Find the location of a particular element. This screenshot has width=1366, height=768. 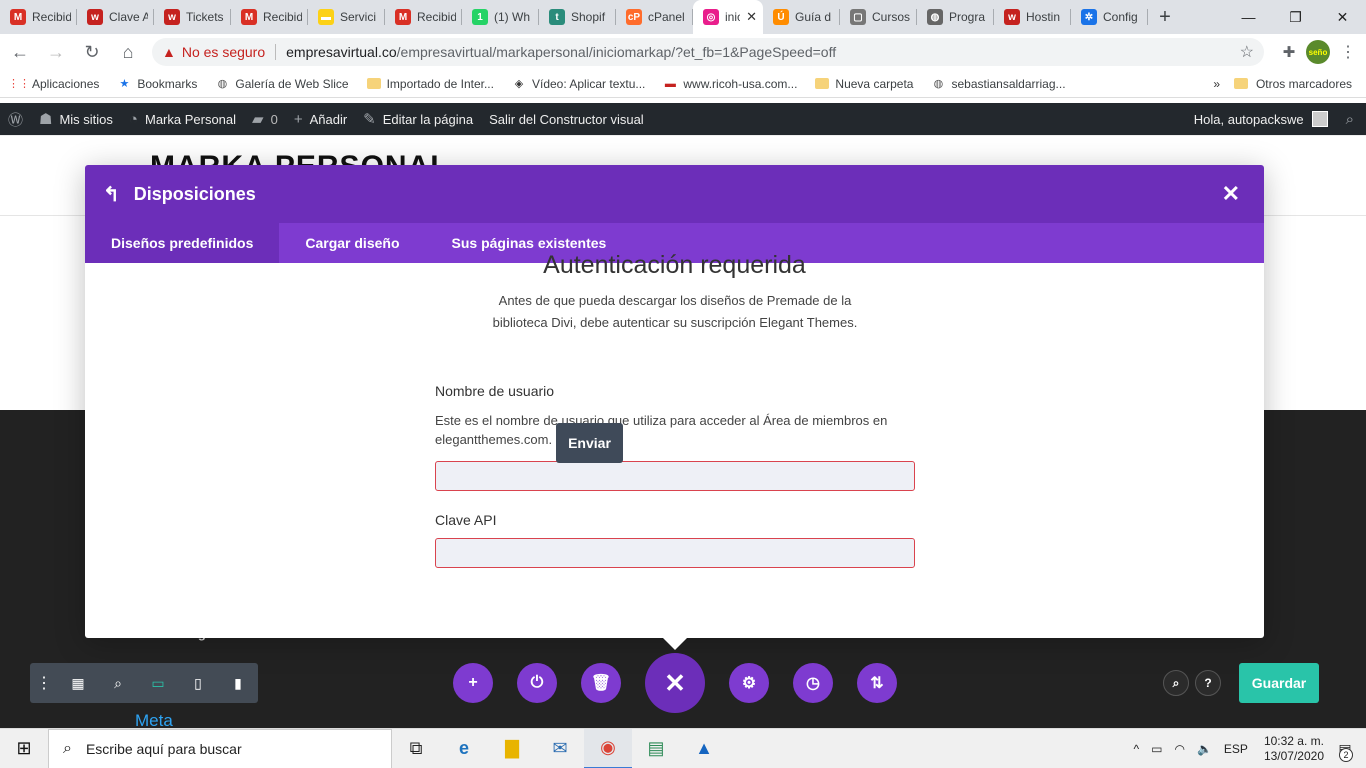

tab-label: Guía d is located at coordinates (813, 17).